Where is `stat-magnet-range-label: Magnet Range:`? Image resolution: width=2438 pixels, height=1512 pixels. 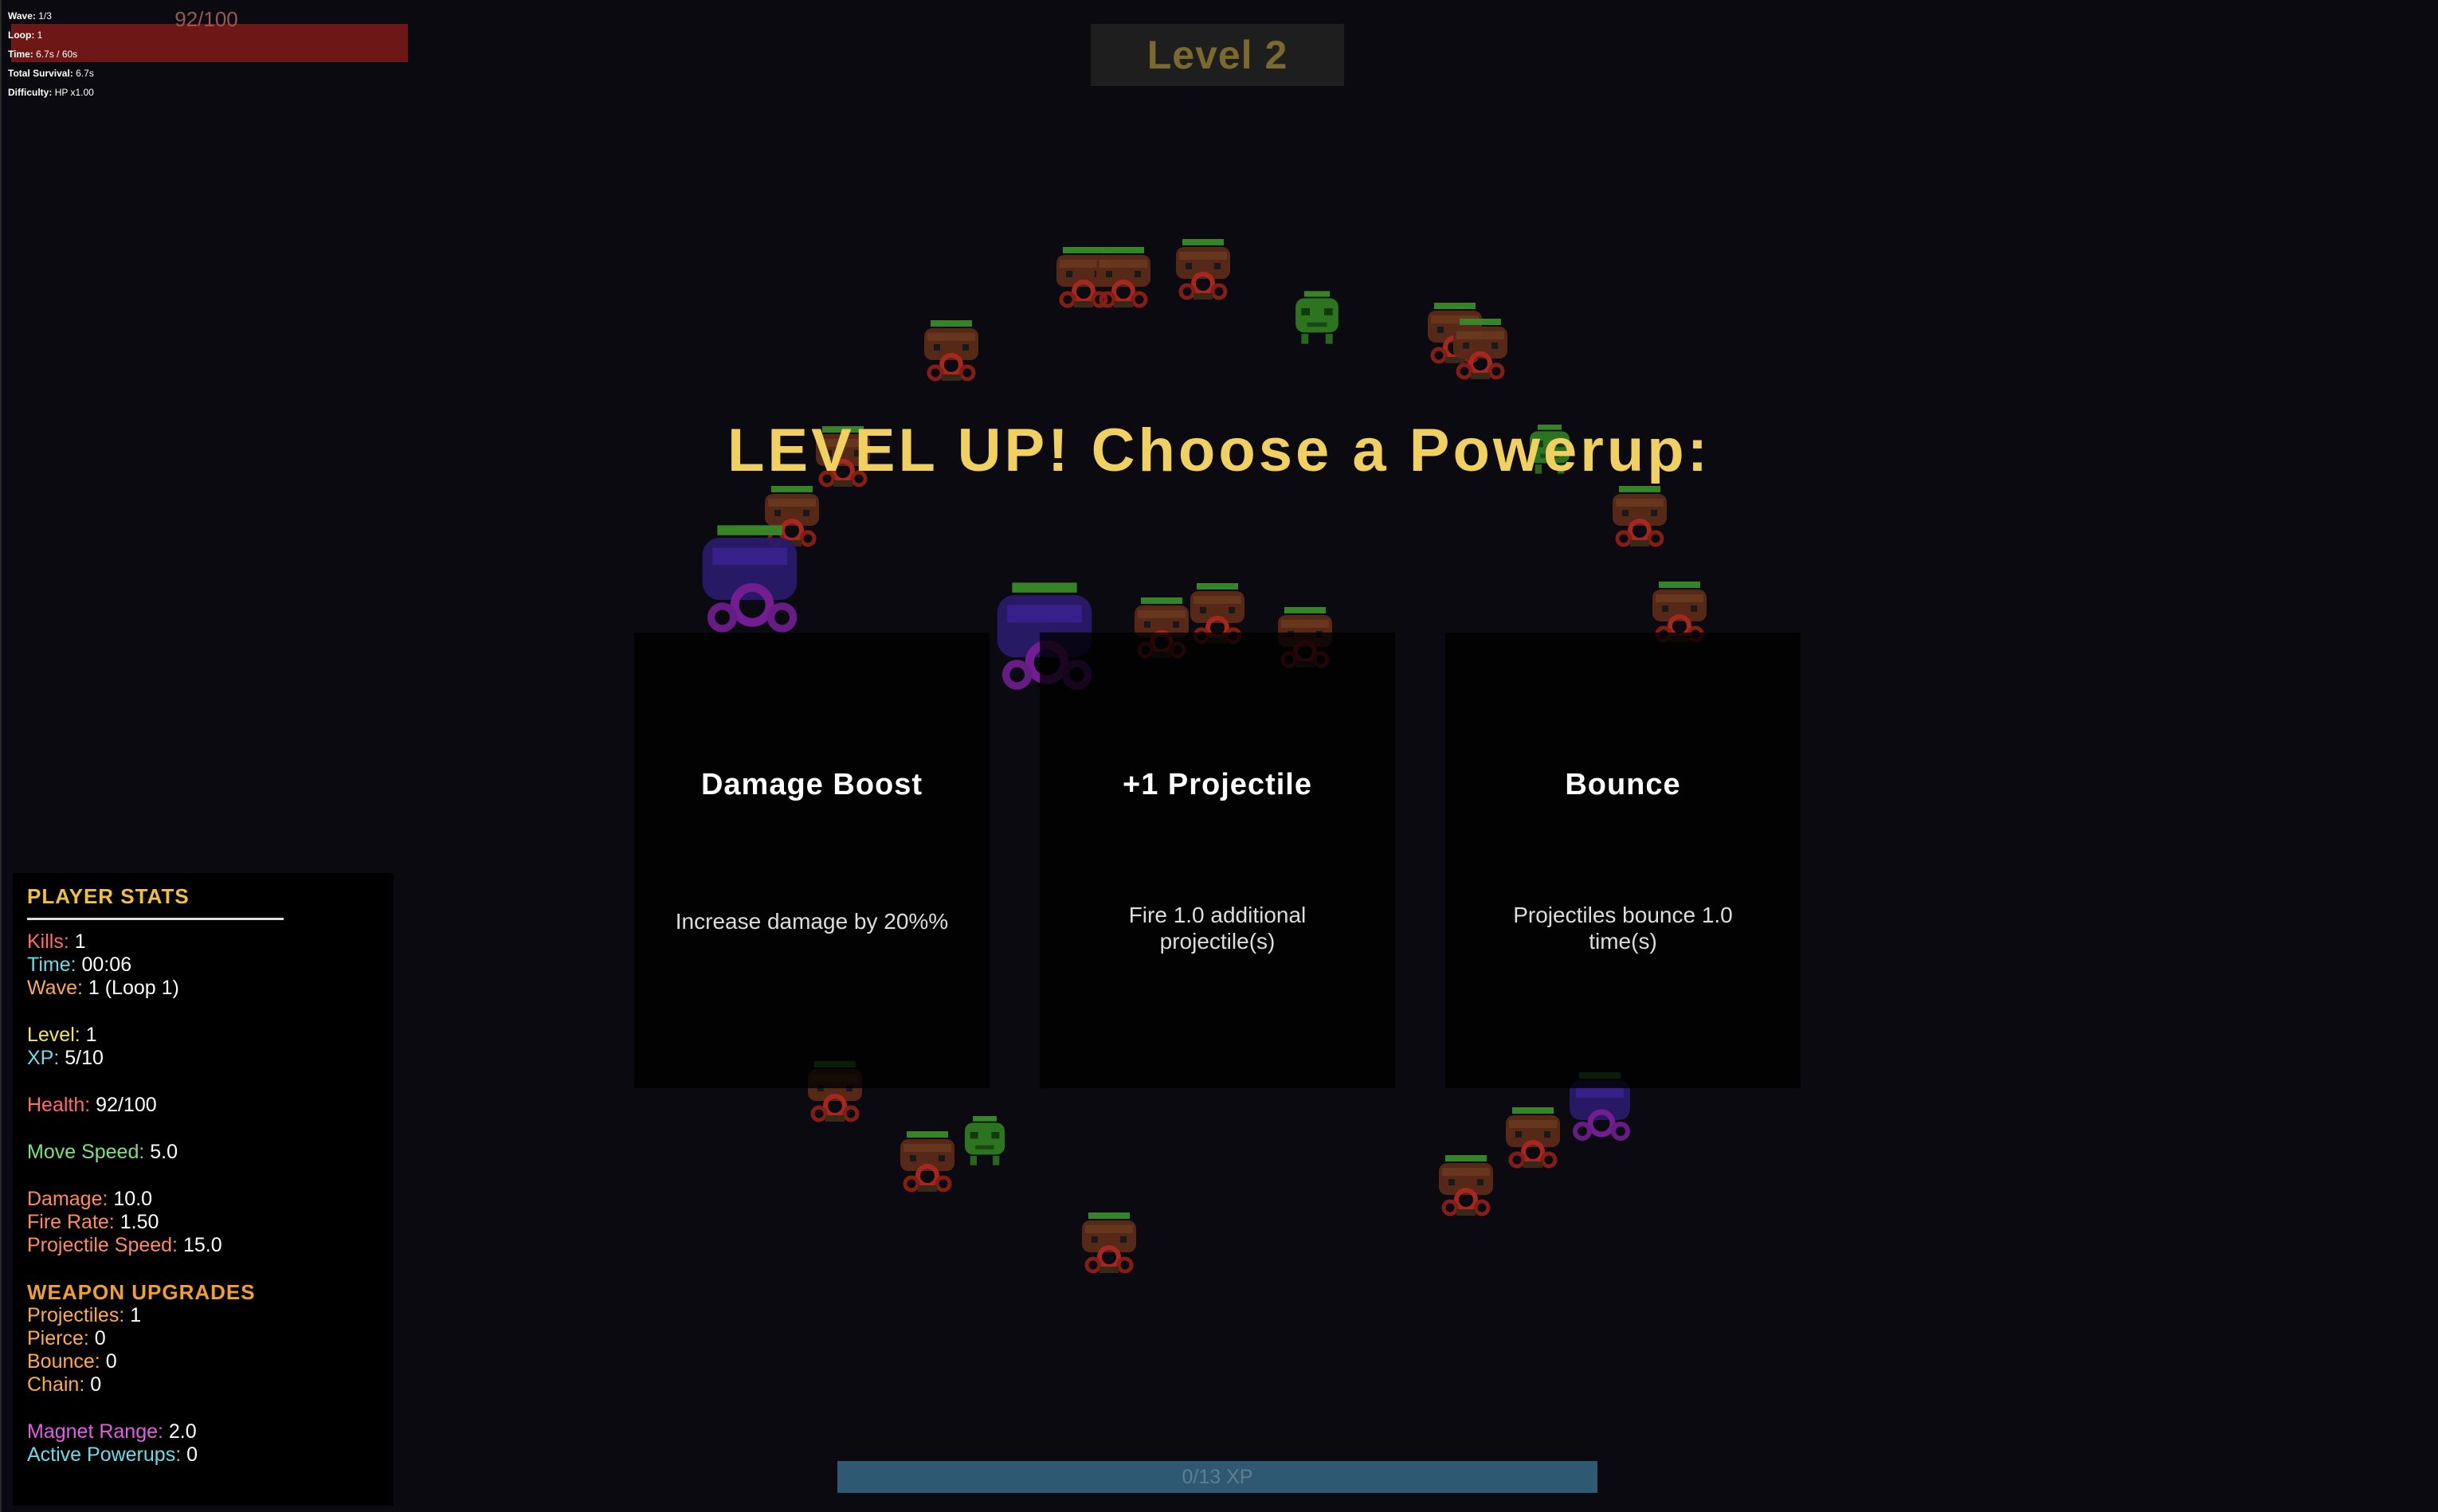
stat-magnet-range-label: Magnet Range: is located at coordinates (95, 1432).